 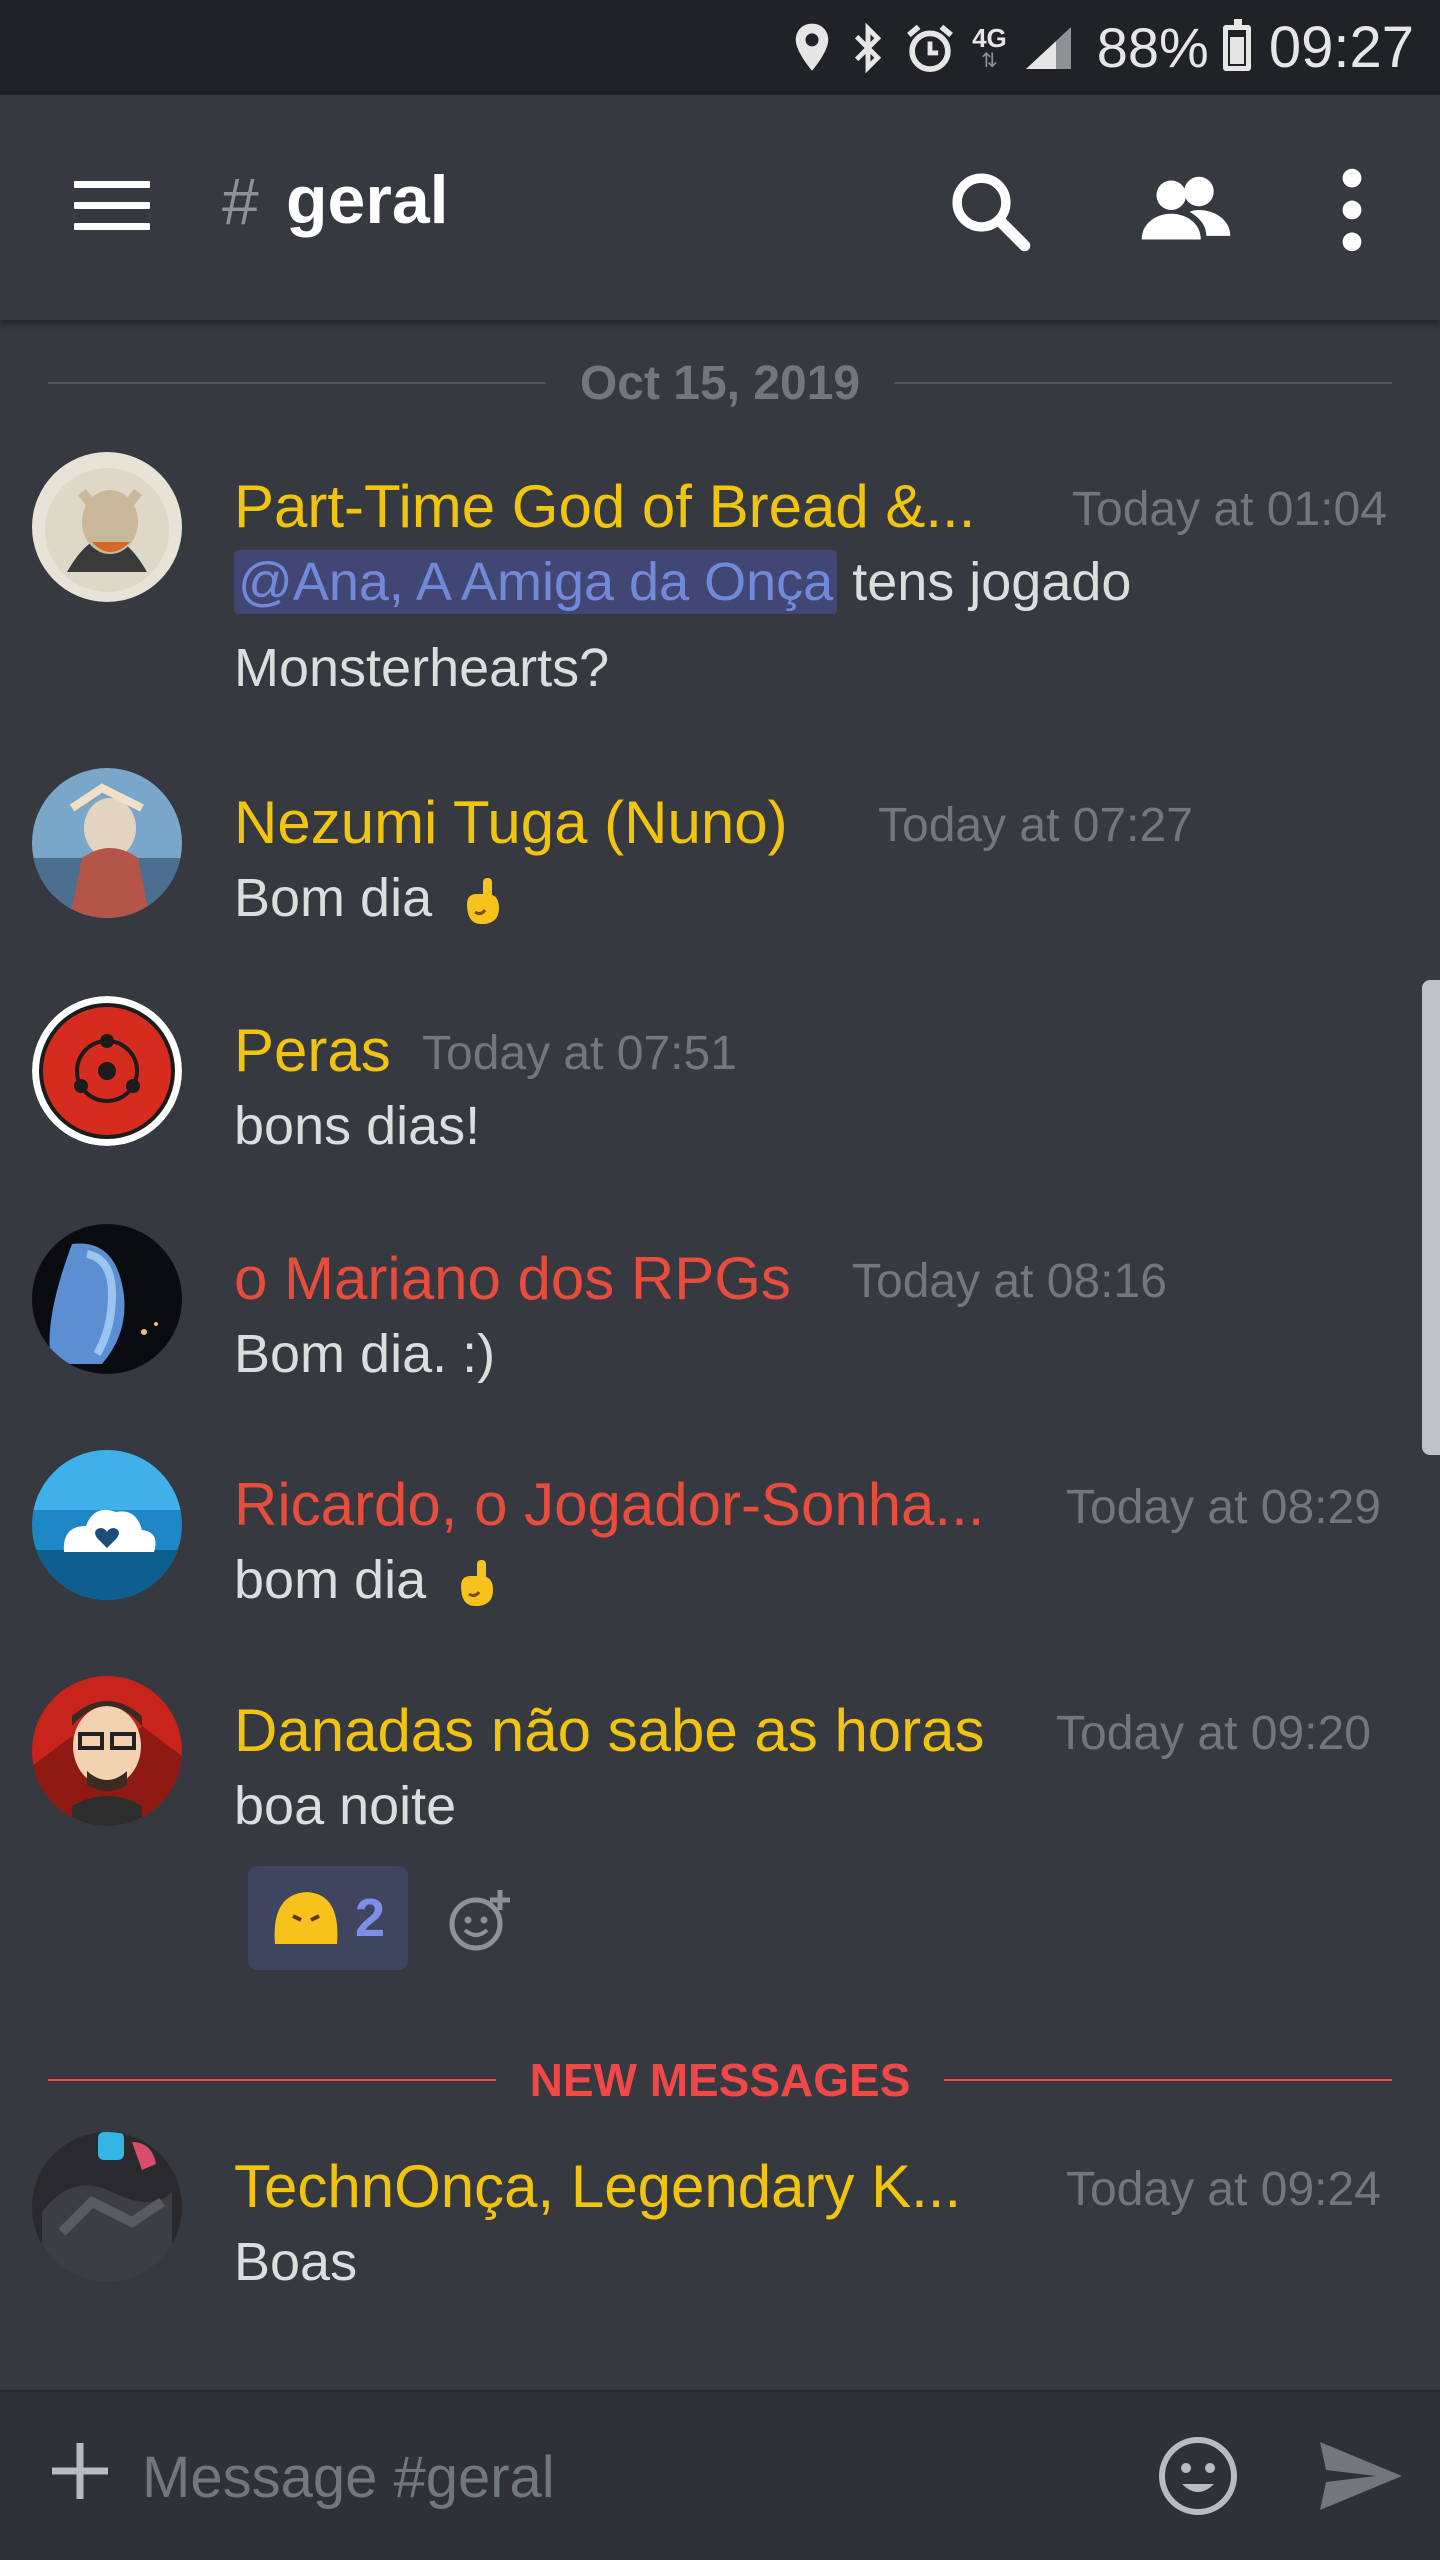 I want to click on search-icon, so click(x=989, y=210).